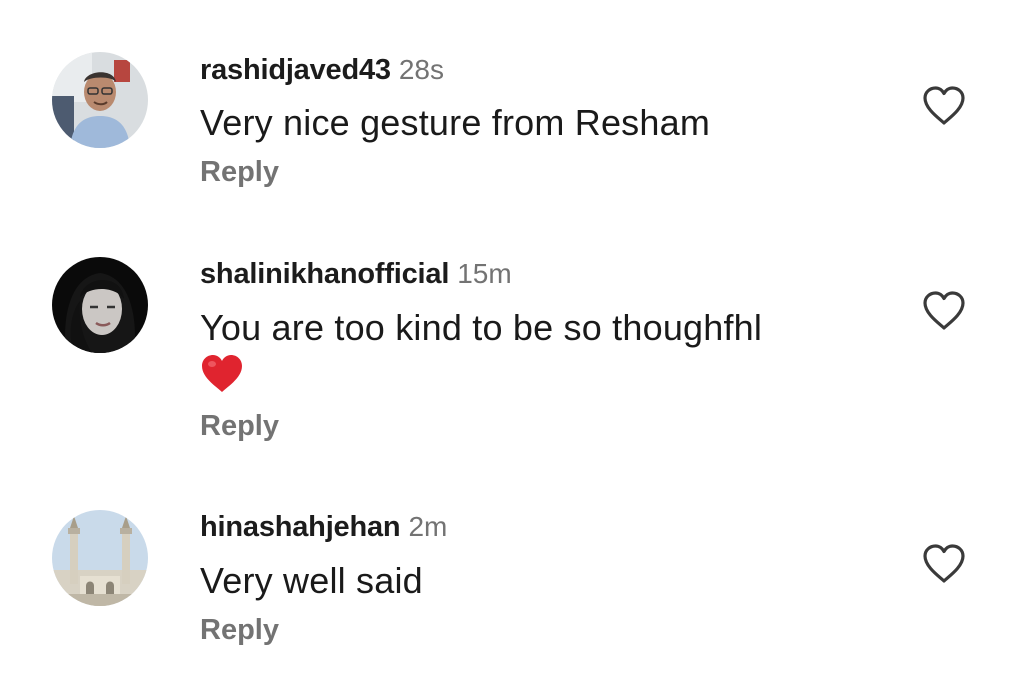 The image size is (1024, 685). Describe the element at coordinates (428, 526) in the screenshot. I see `timestamp: 2m` at that location.